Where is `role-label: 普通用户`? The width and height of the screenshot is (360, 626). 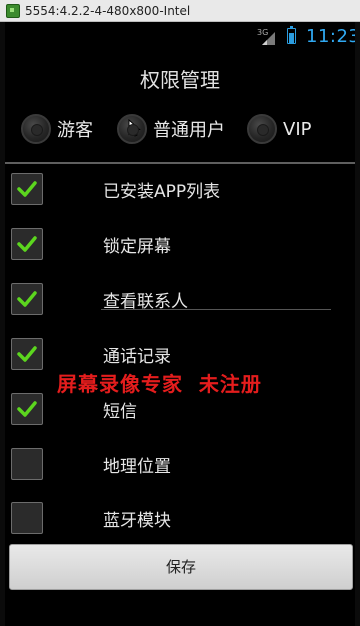
role-label: 普通用户 is located at coordinates (189, 130).